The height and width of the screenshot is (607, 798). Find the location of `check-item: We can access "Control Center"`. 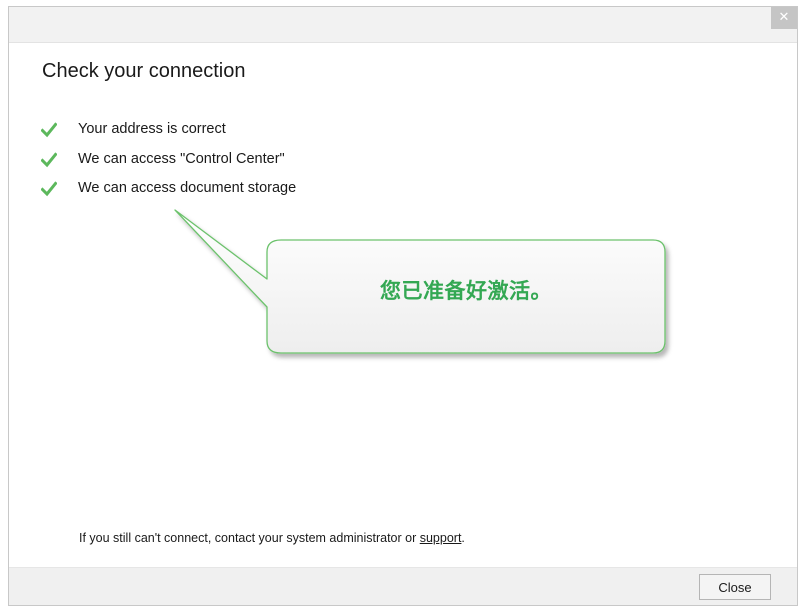

check-item: We can access "Control Center" is located at coordinates (168, 164).